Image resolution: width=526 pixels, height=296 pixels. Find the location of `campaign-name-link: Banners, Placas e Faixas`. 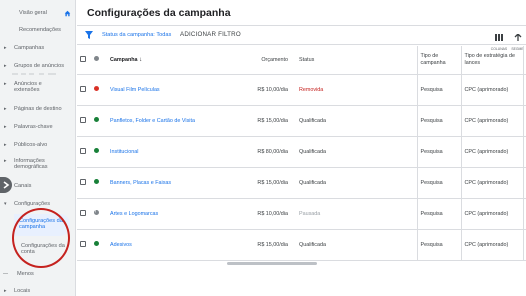

campaign-name-link: Banners, Placas e Faixas is located at coordinates (167, 183).